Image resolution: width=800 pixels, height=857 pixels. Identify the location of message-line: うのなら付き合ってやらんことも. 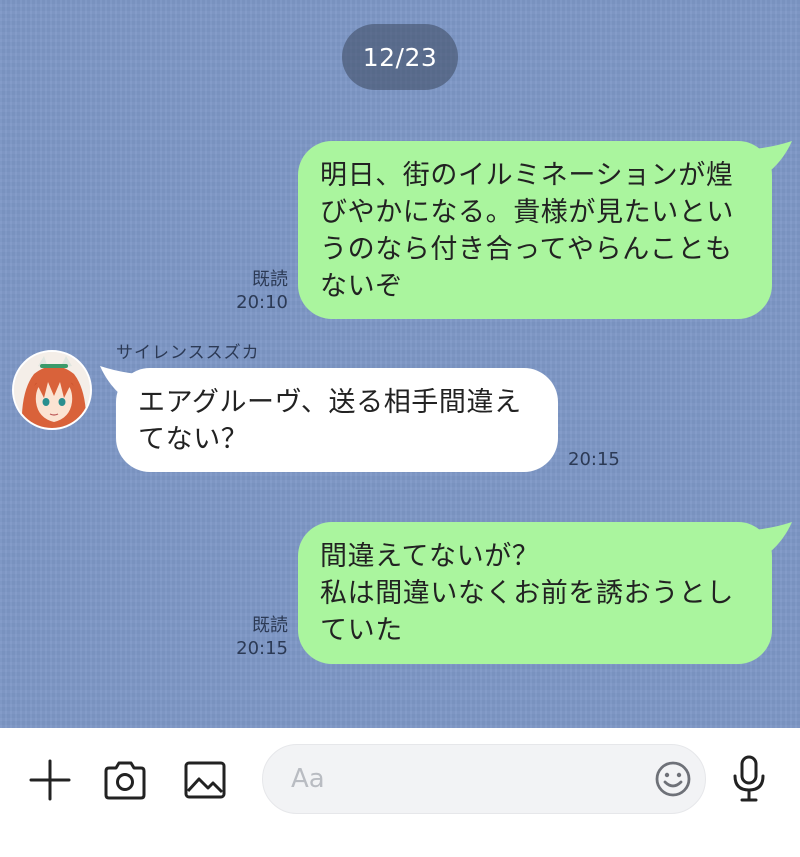
(526, 249).